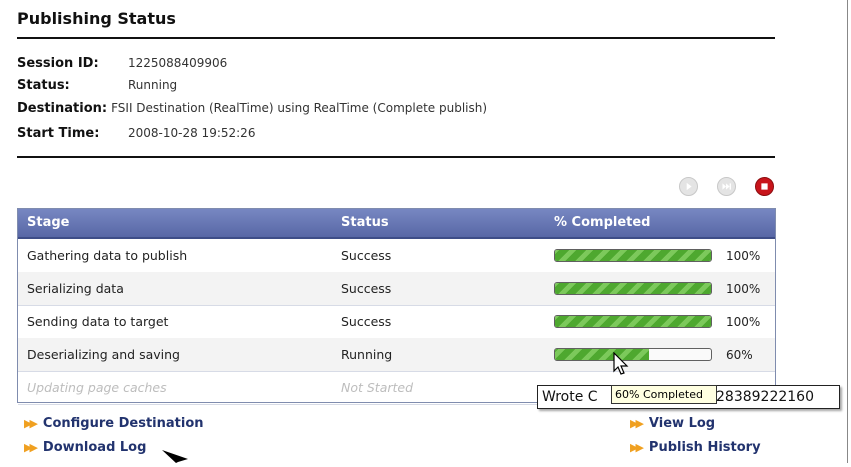 This screenshot has height=467, width=851. Describe the element at coordinates (847, 231) in the screenshot. I see `window-border` at that location.